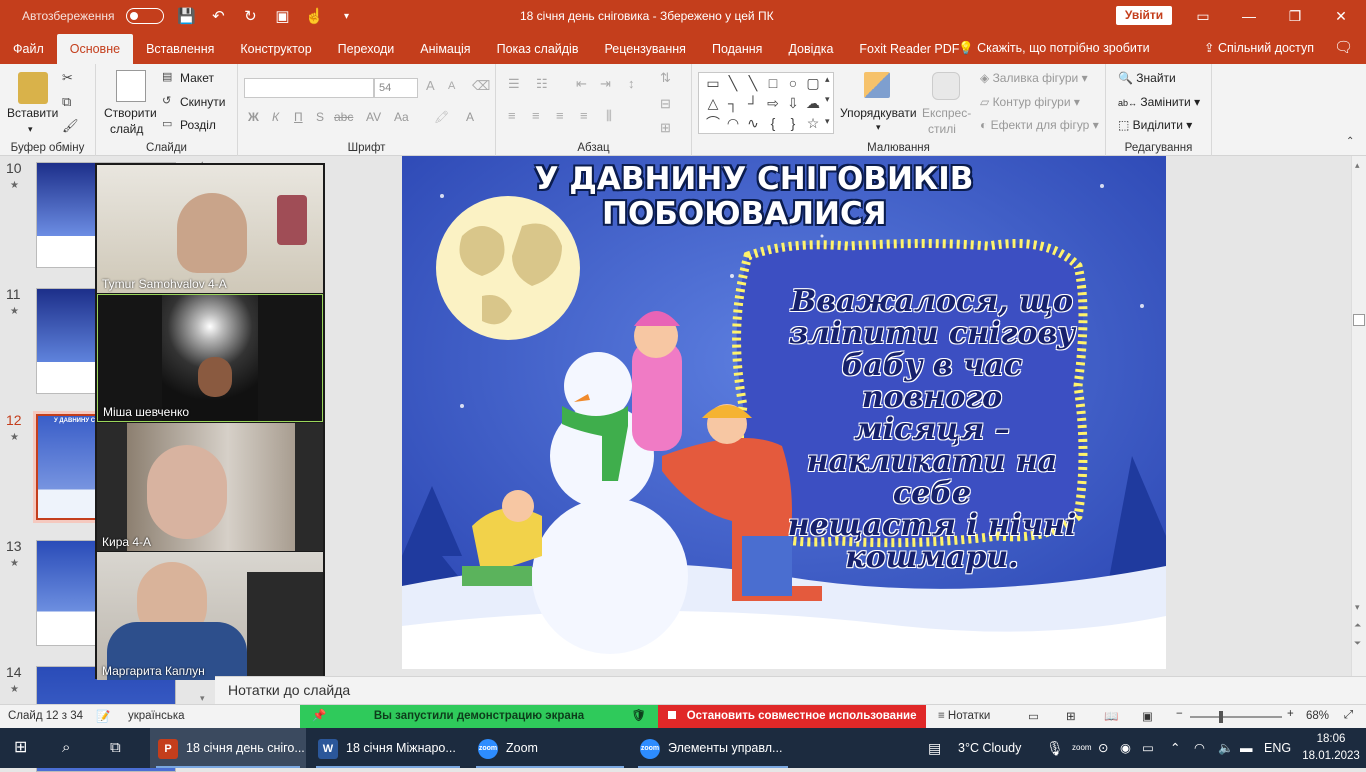 Image resolution: width=1366 pixels, height=772 pixels. I want to click on tab-review: Рецензування, so click(644, 49).